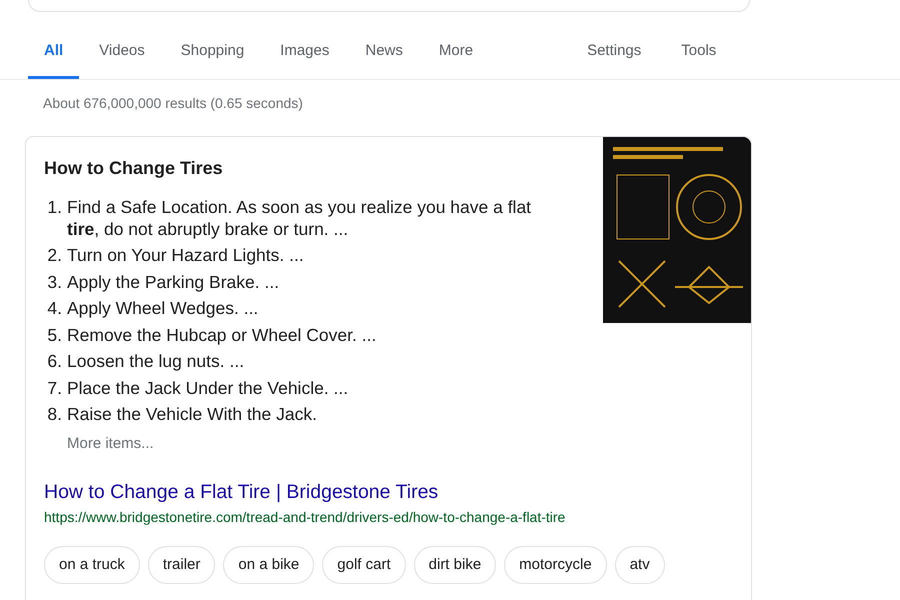 This screenshot has width=900, height=600. What do you see at coordinates (54, 361) in the screenshot?
I see `step-number: 6.` at bounding box center [54, 361].